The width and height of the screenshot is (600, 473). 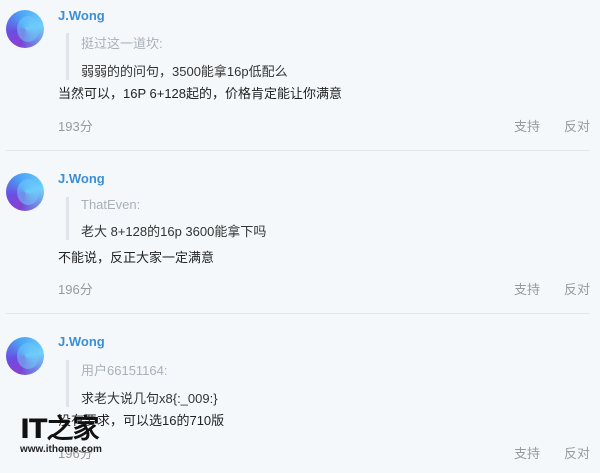 What do you see at coordinates (331, 383) in the screenshot?
I see `quoted-comment: 用户66151164: 求老大说几句x8{:_009:}` at bounding box center [331, 383].